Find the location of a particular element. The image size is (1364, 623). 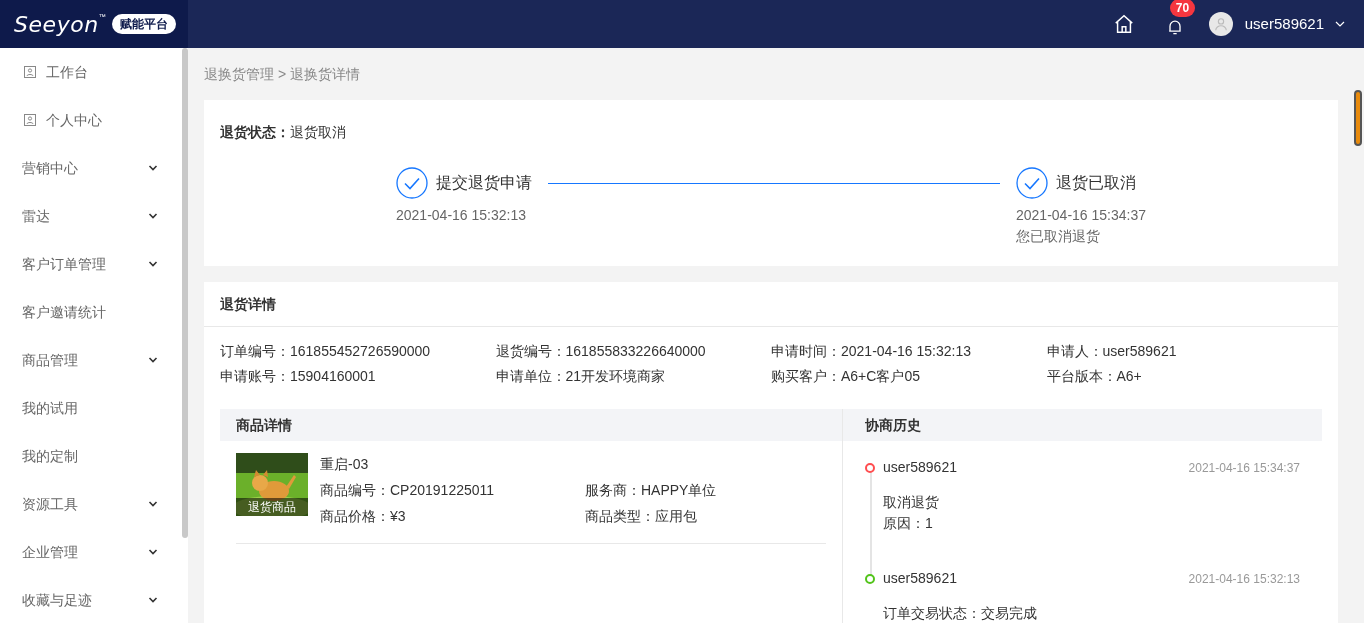

sidebar-item: 工作台 is located at coordinates (90, 72).